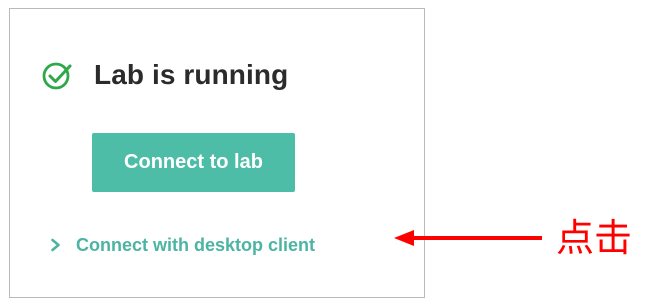 The image size is (650, 298). What do you see at coordinates (58, 75) in the screenshot?
I see `check-circle-icon` at bounding box center [58, 75].